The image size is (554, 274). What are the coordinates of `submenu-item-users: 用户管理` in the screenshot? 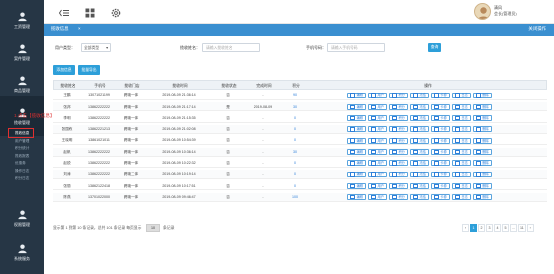 It's located at (22, 142).